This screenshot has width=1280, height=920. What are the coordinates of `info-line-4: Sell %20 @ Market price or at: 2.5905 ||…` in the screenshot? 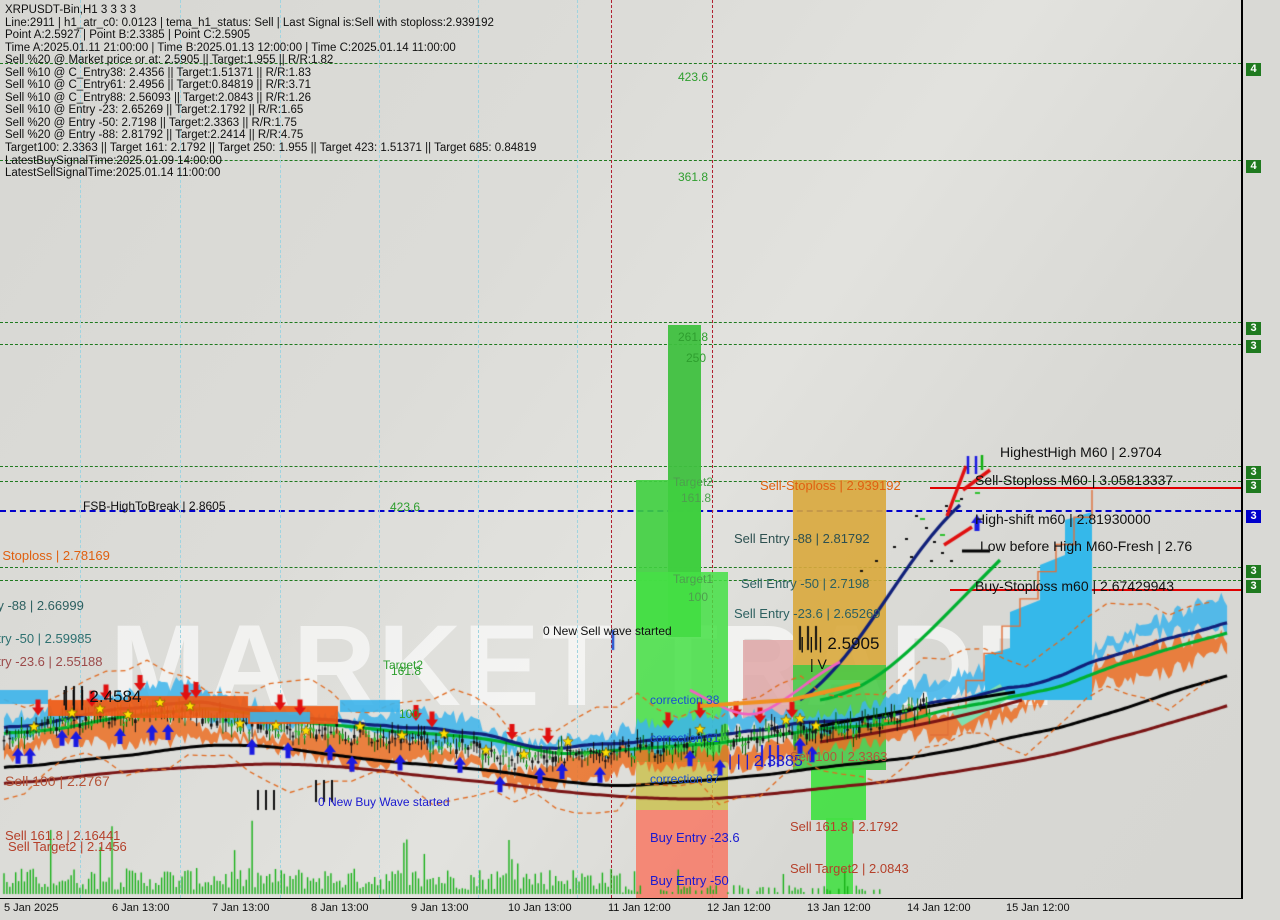 It's located at (169, 60).